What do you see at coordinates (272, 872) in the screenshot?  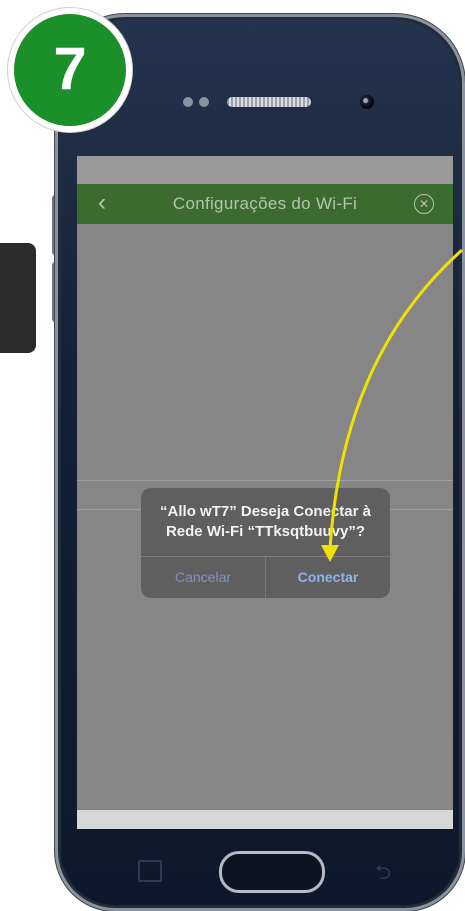 I see `home-button` at bounding box center [272, 872].